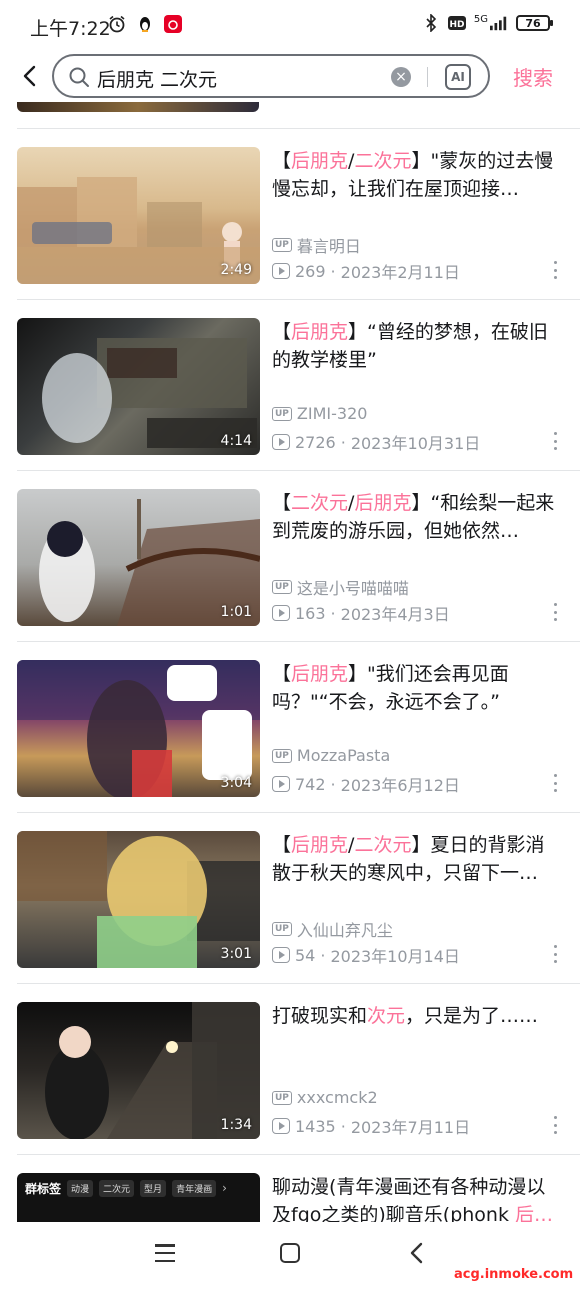 The image size is (580, 1289). What do you see at coordinates (43, 1188) in the screenshot?
I see `tag-strip-title: 群标签` at bounding box center [43, 1188].